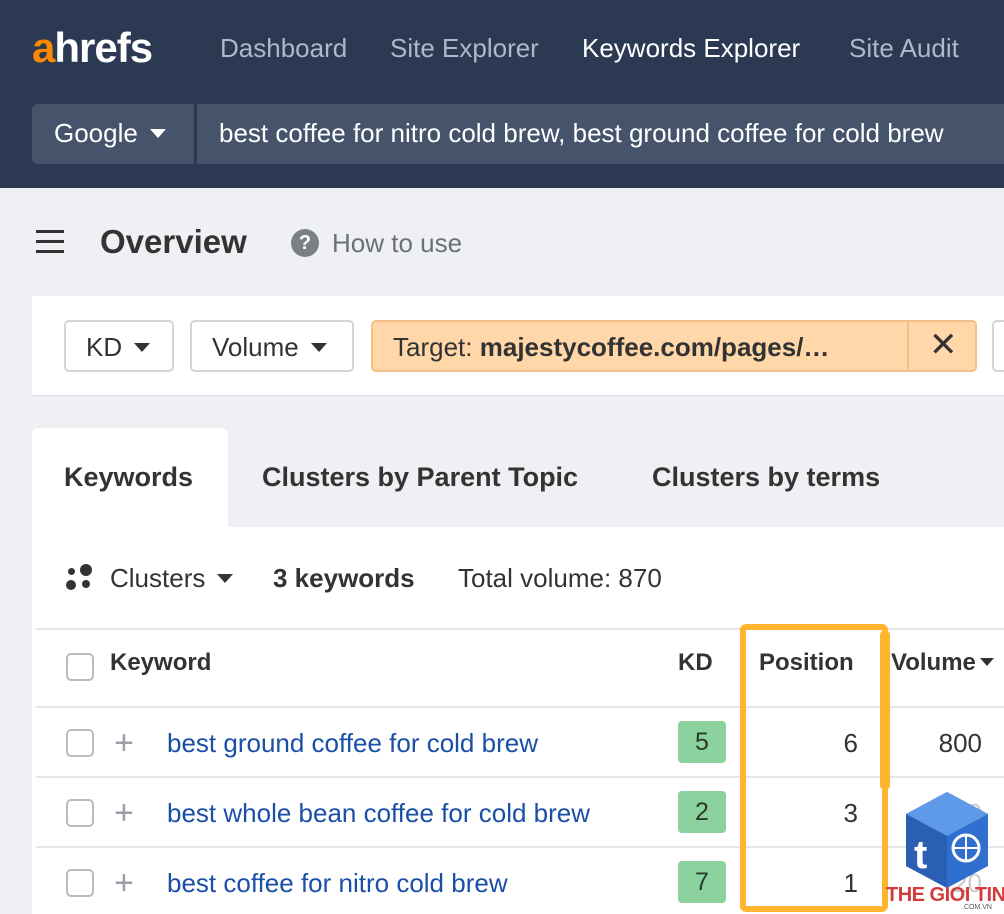 The height and width of the screenshot is (914, 1004). What do you see at coordinates (560, 578) in the screenshot?
I see `total-volume: Total volume: 870` at bounding box center [560, 578].